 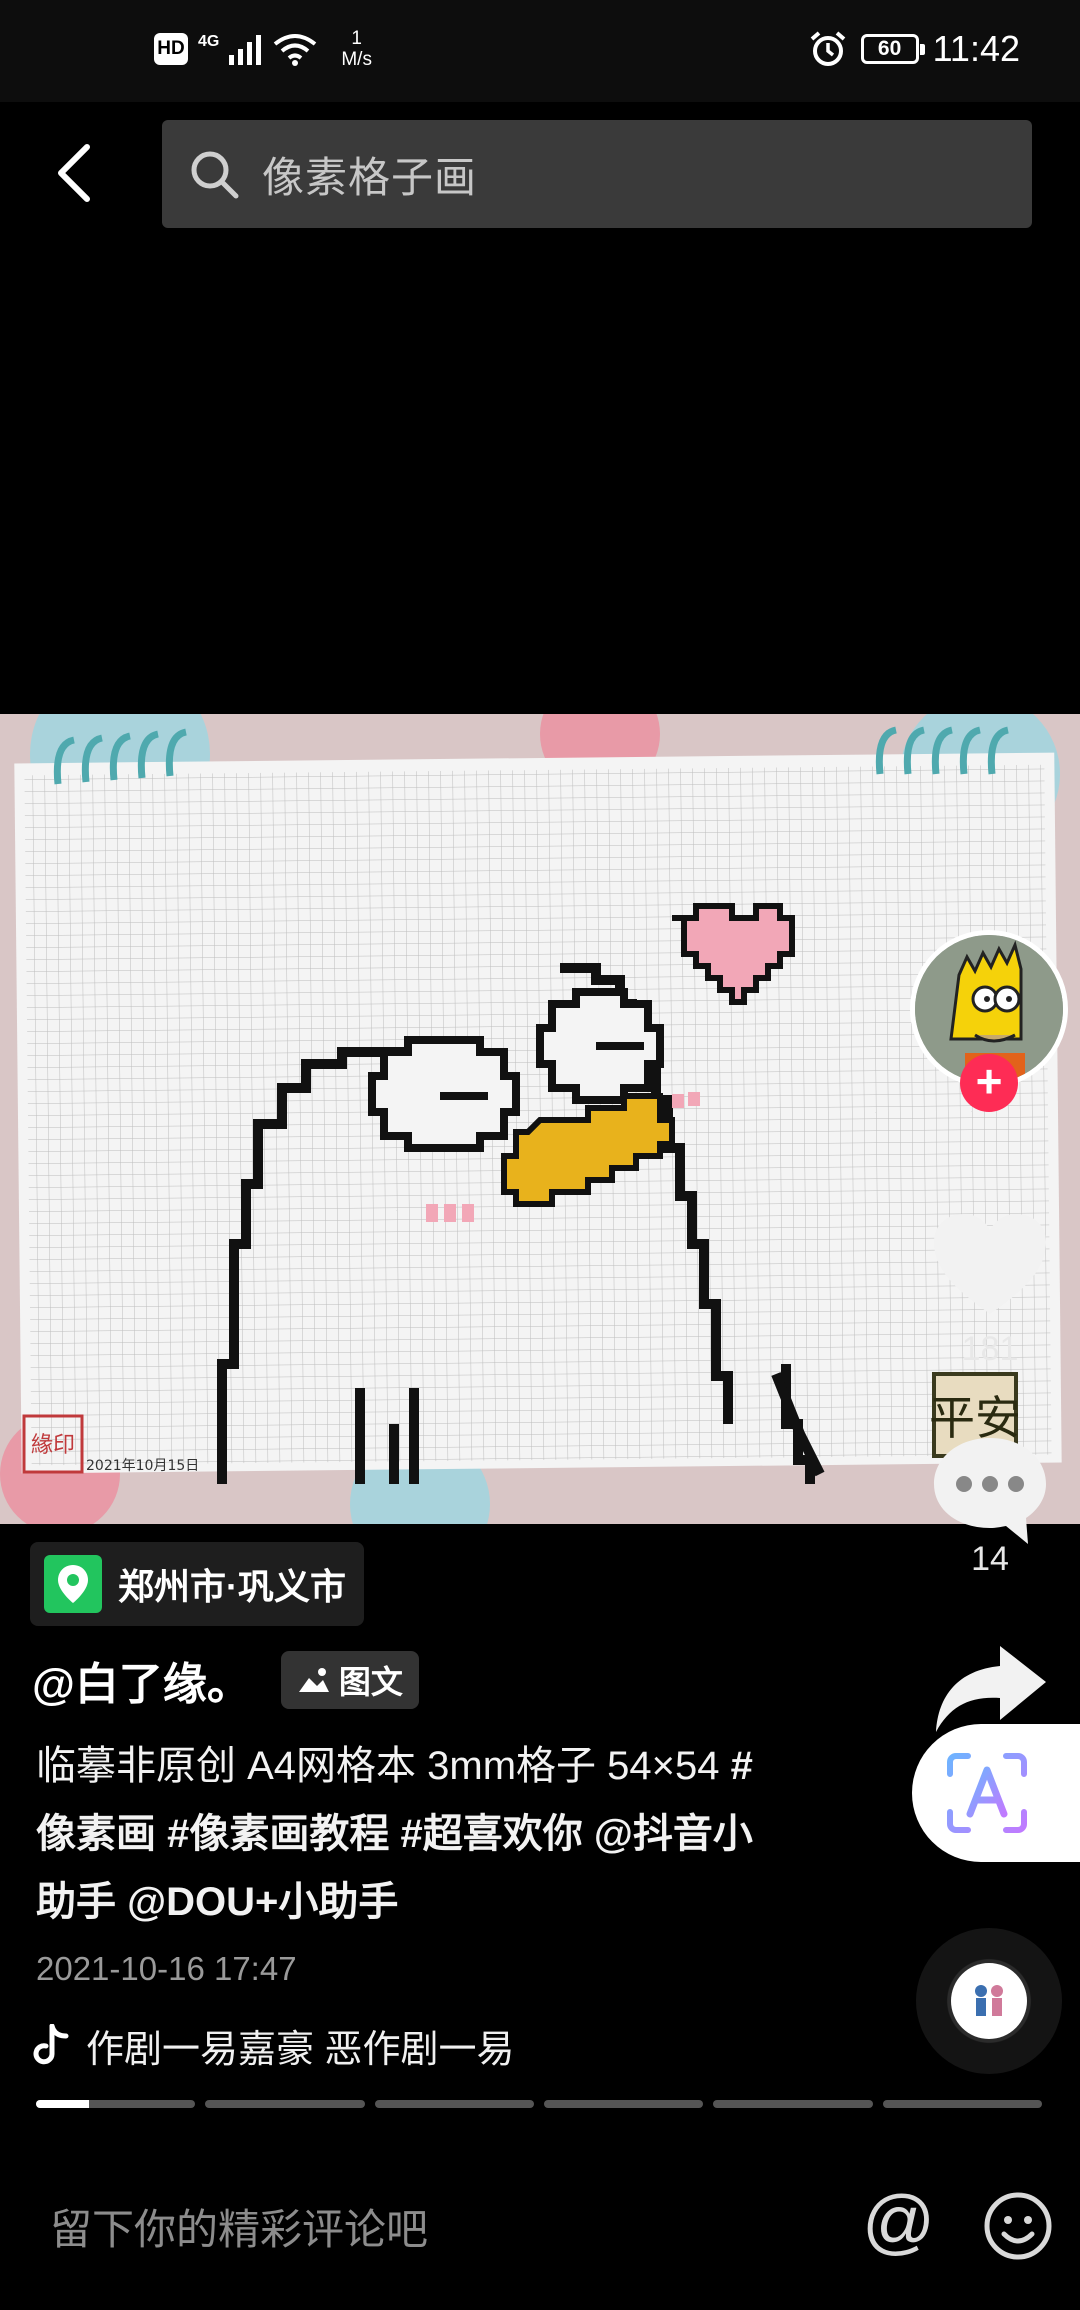 I want to click on author-avatar: +, so click(x=989, y=1021).